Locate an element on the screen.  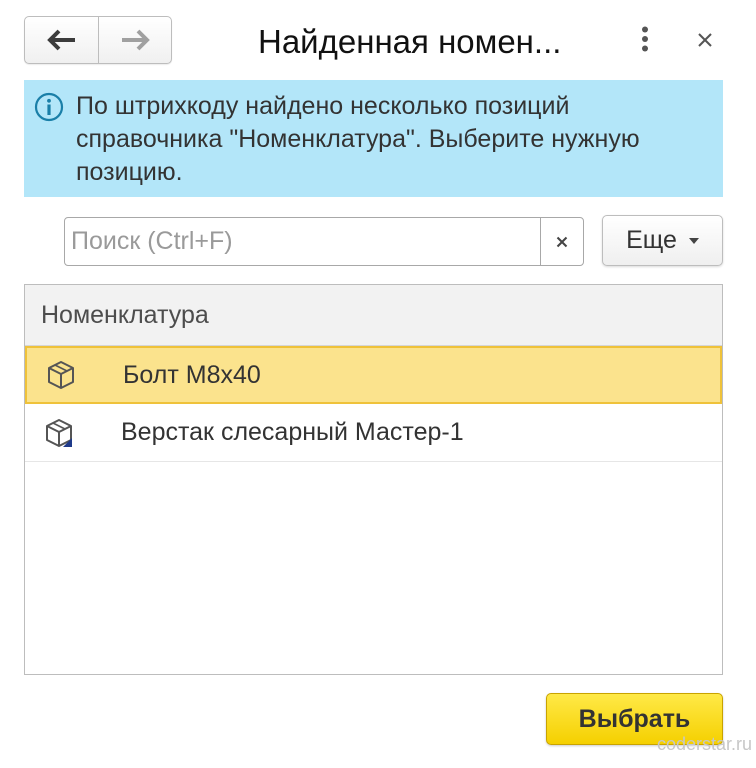
back-button is located at coordinates (61, 40).